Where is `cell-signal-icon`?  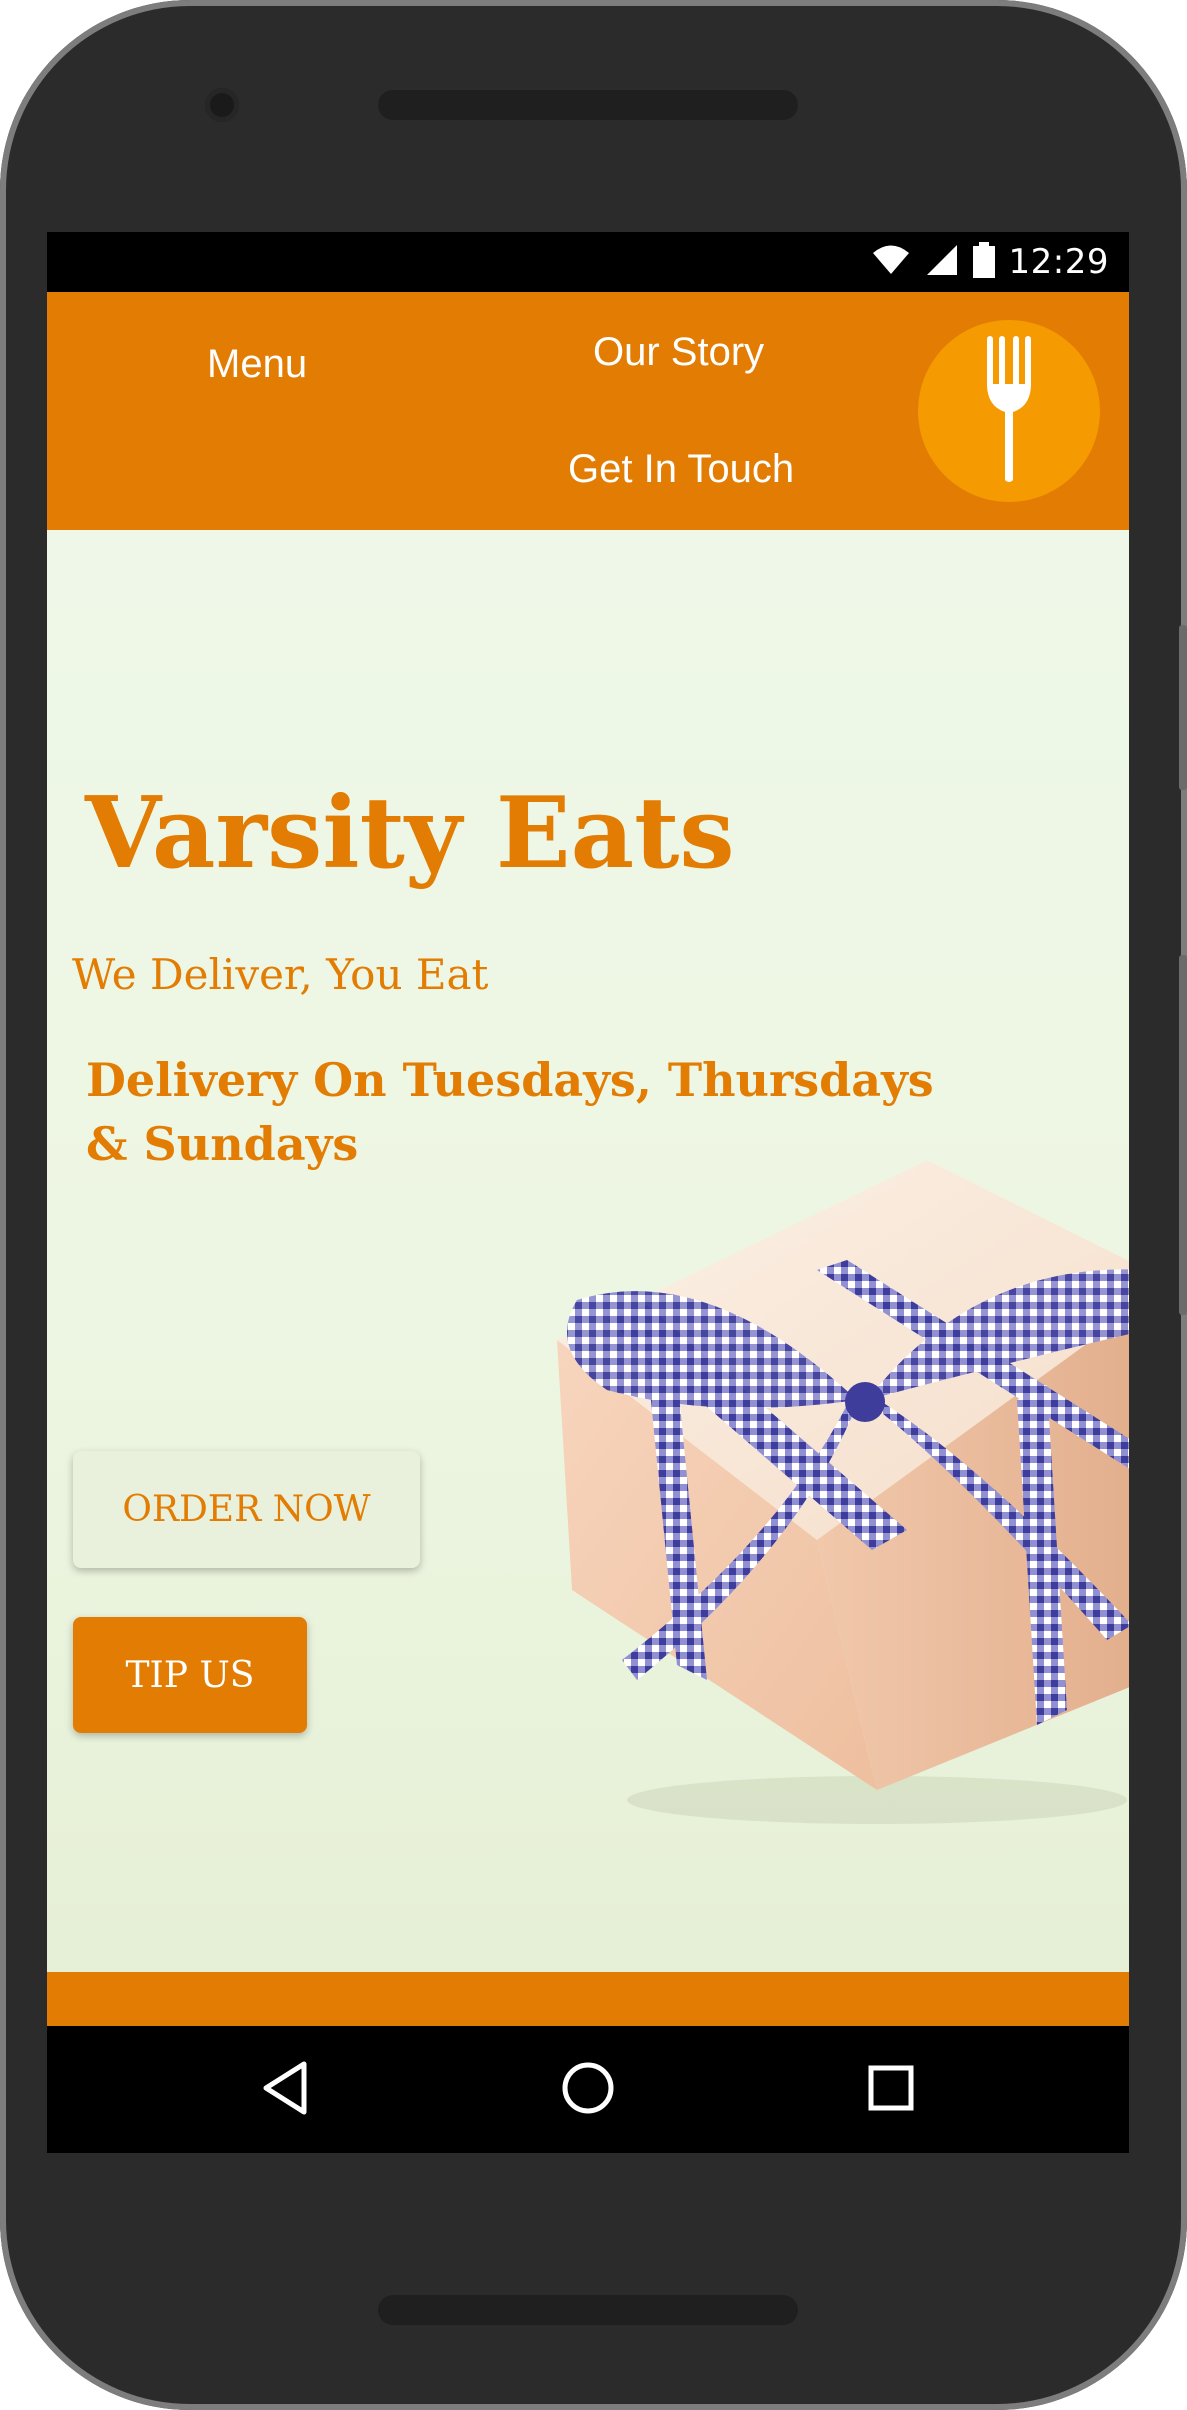
cell-signal-icon is located at coordinates (942, 262).